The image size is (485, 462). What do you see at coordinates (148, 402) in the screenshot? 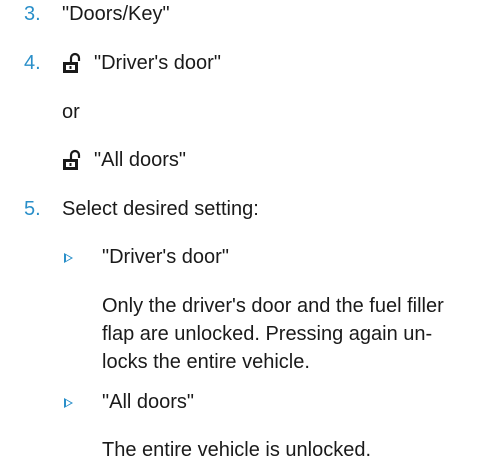
I see `option-label: "All doors"` at bounding box center [148, 402].